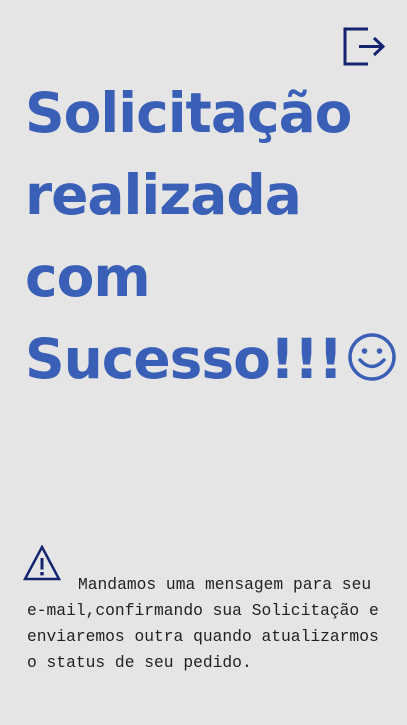  What do you see at coordinates (372, 357) in the screenshot?
I see `smiley-face-icon` at bounding box center [372, 357].